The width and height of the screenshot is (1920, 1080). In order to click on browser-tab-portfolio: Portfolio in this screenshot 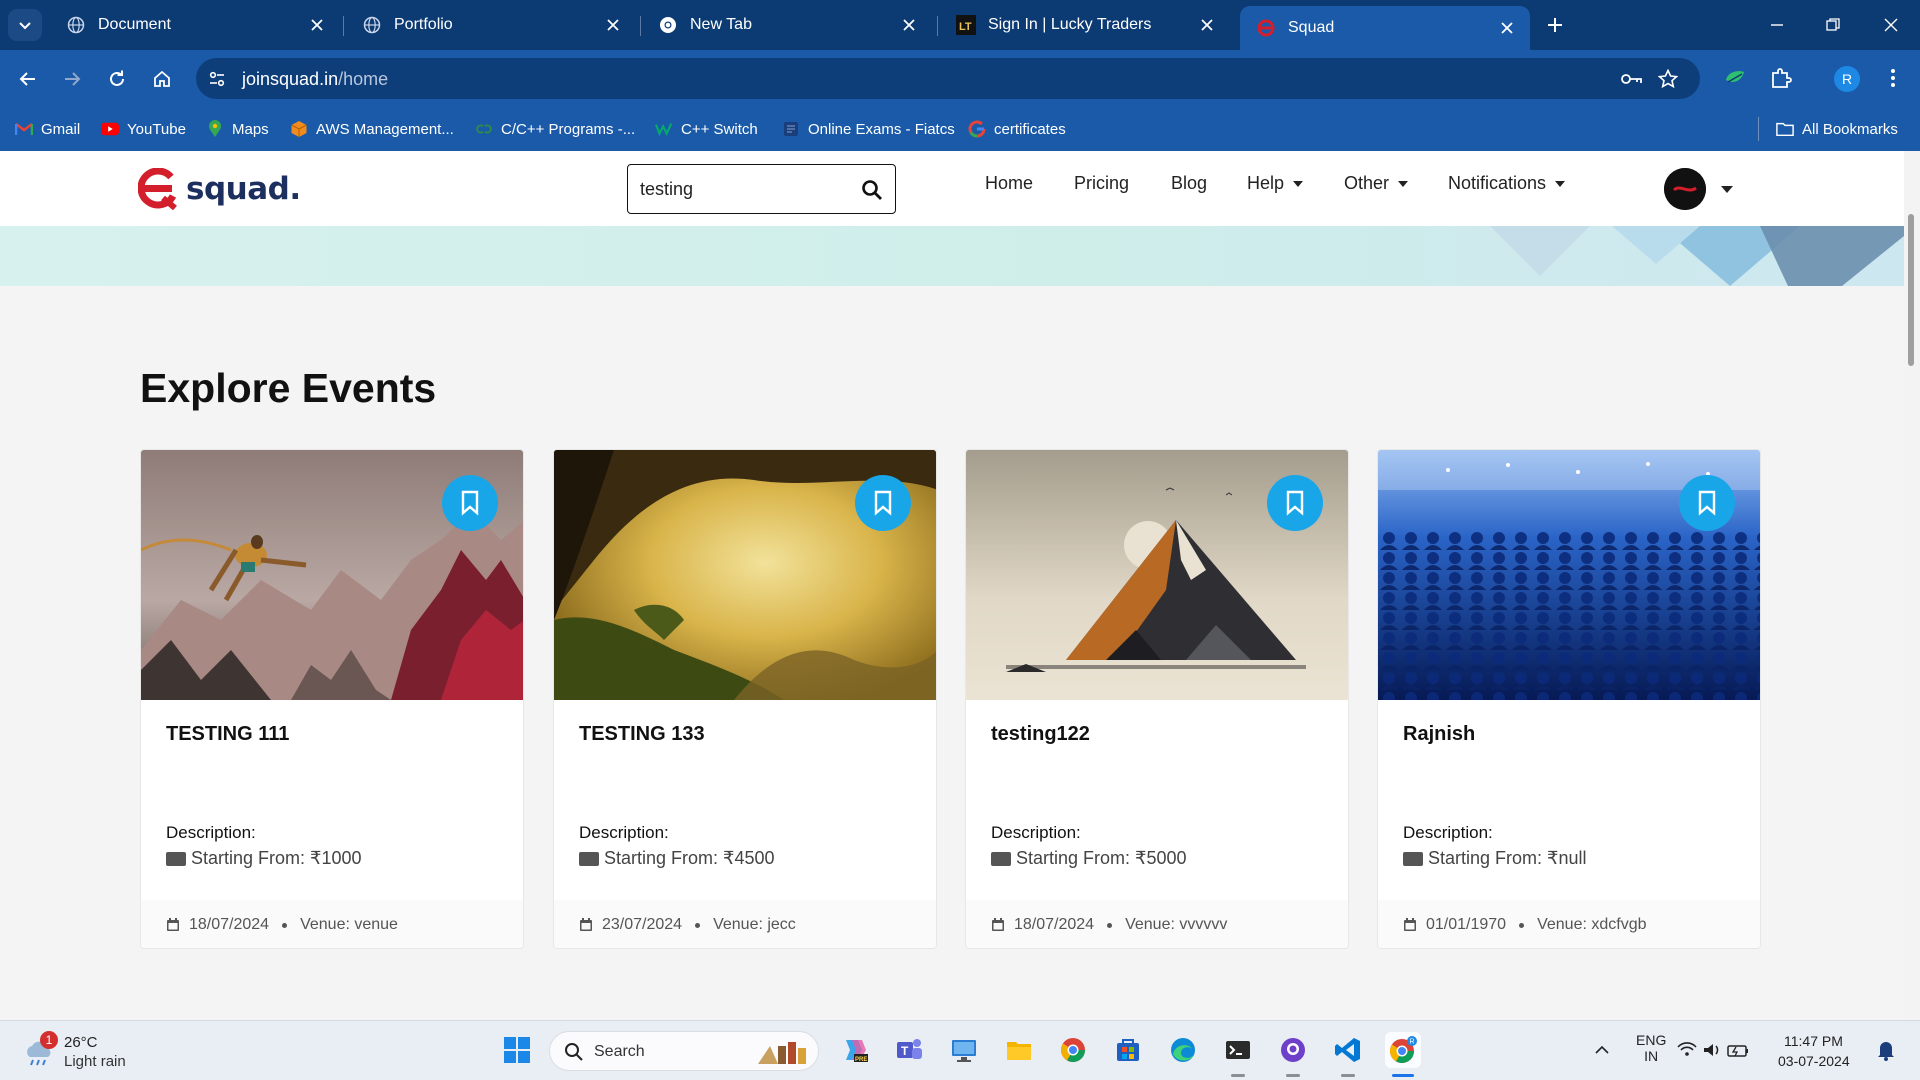, I will do `click(491, 25)`.